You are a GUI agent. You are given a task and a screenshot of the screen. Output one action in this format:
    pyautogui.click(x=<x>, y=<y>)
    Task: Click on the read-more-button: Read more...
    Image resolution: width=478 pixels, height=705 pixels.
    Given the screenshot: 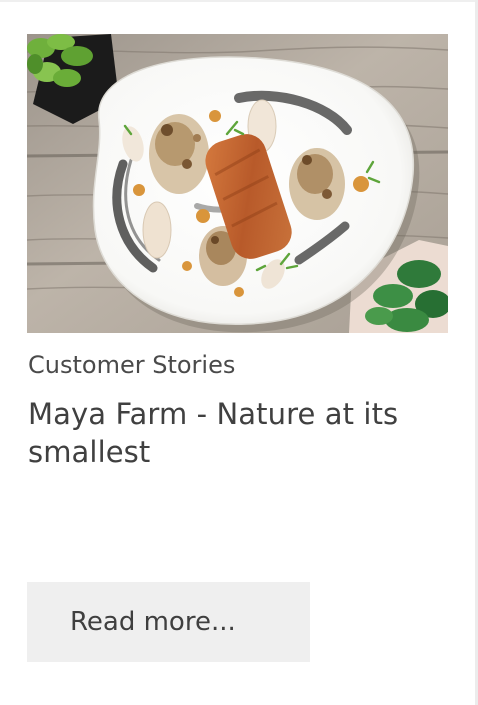 What is the action you would take?
    pyautogui.click(x=168, y=622)
    